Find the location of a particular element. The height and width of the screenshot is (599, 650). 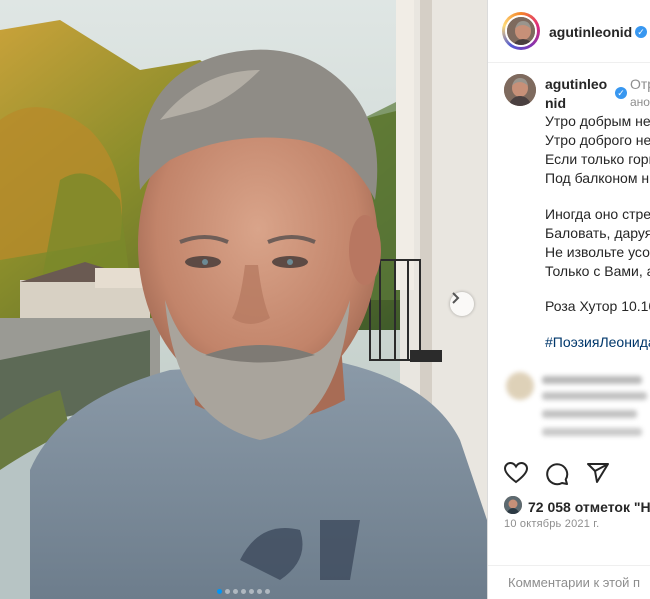

caption-avatar is located at coordinates (520, 90).